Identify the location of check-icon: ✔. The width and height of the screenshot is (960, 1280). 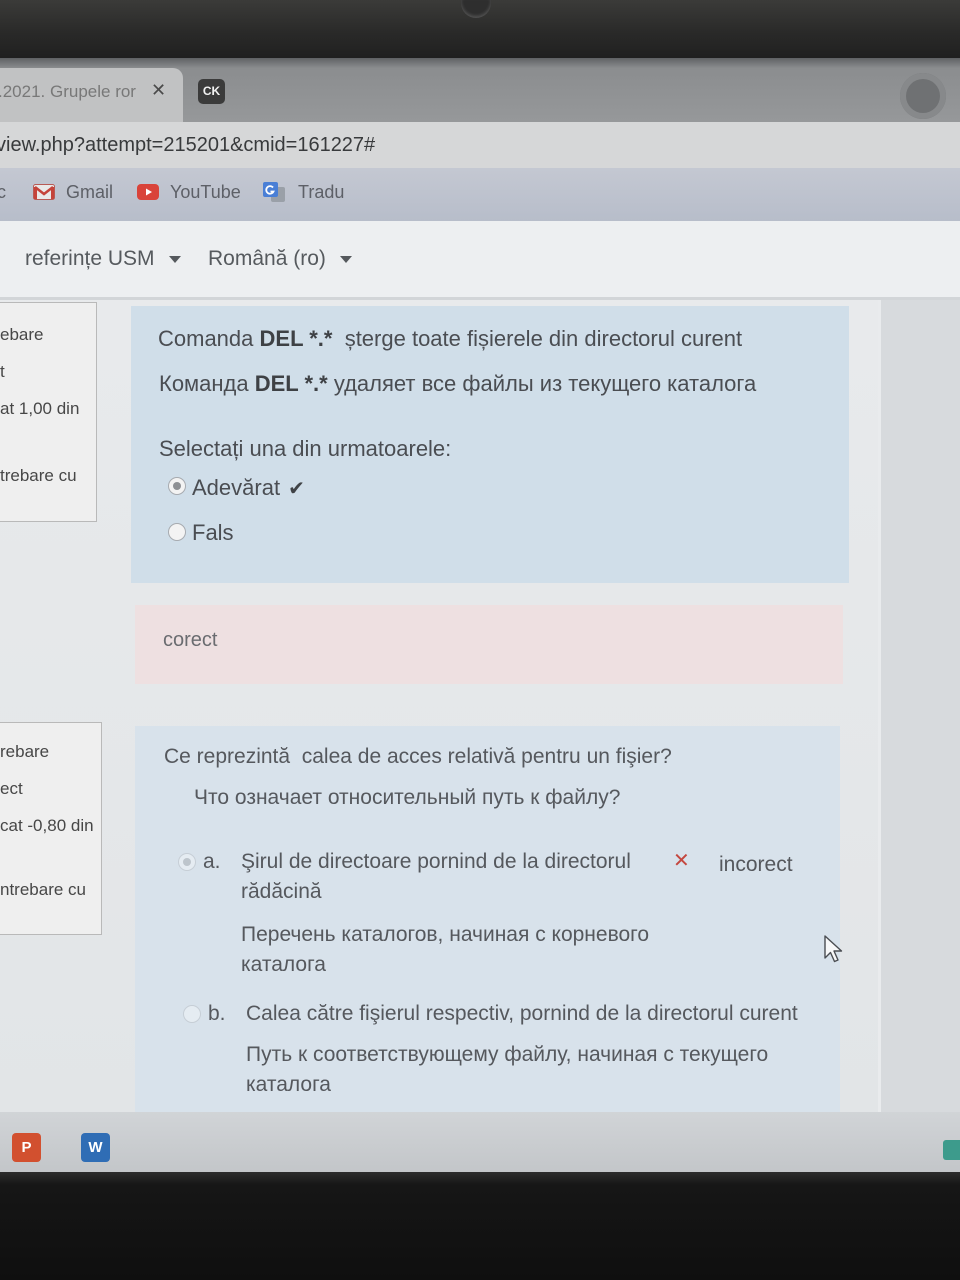
(296, 488).